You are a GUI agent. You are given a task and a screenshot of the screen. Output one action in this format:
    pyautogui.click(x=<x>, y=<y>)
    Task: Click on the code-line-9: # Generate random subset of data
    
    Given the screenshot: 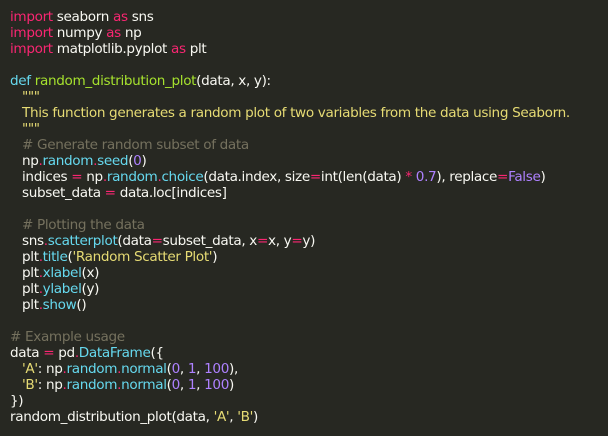 What is the action you would take?
    pyautogui.click(x=135, y=145)
    